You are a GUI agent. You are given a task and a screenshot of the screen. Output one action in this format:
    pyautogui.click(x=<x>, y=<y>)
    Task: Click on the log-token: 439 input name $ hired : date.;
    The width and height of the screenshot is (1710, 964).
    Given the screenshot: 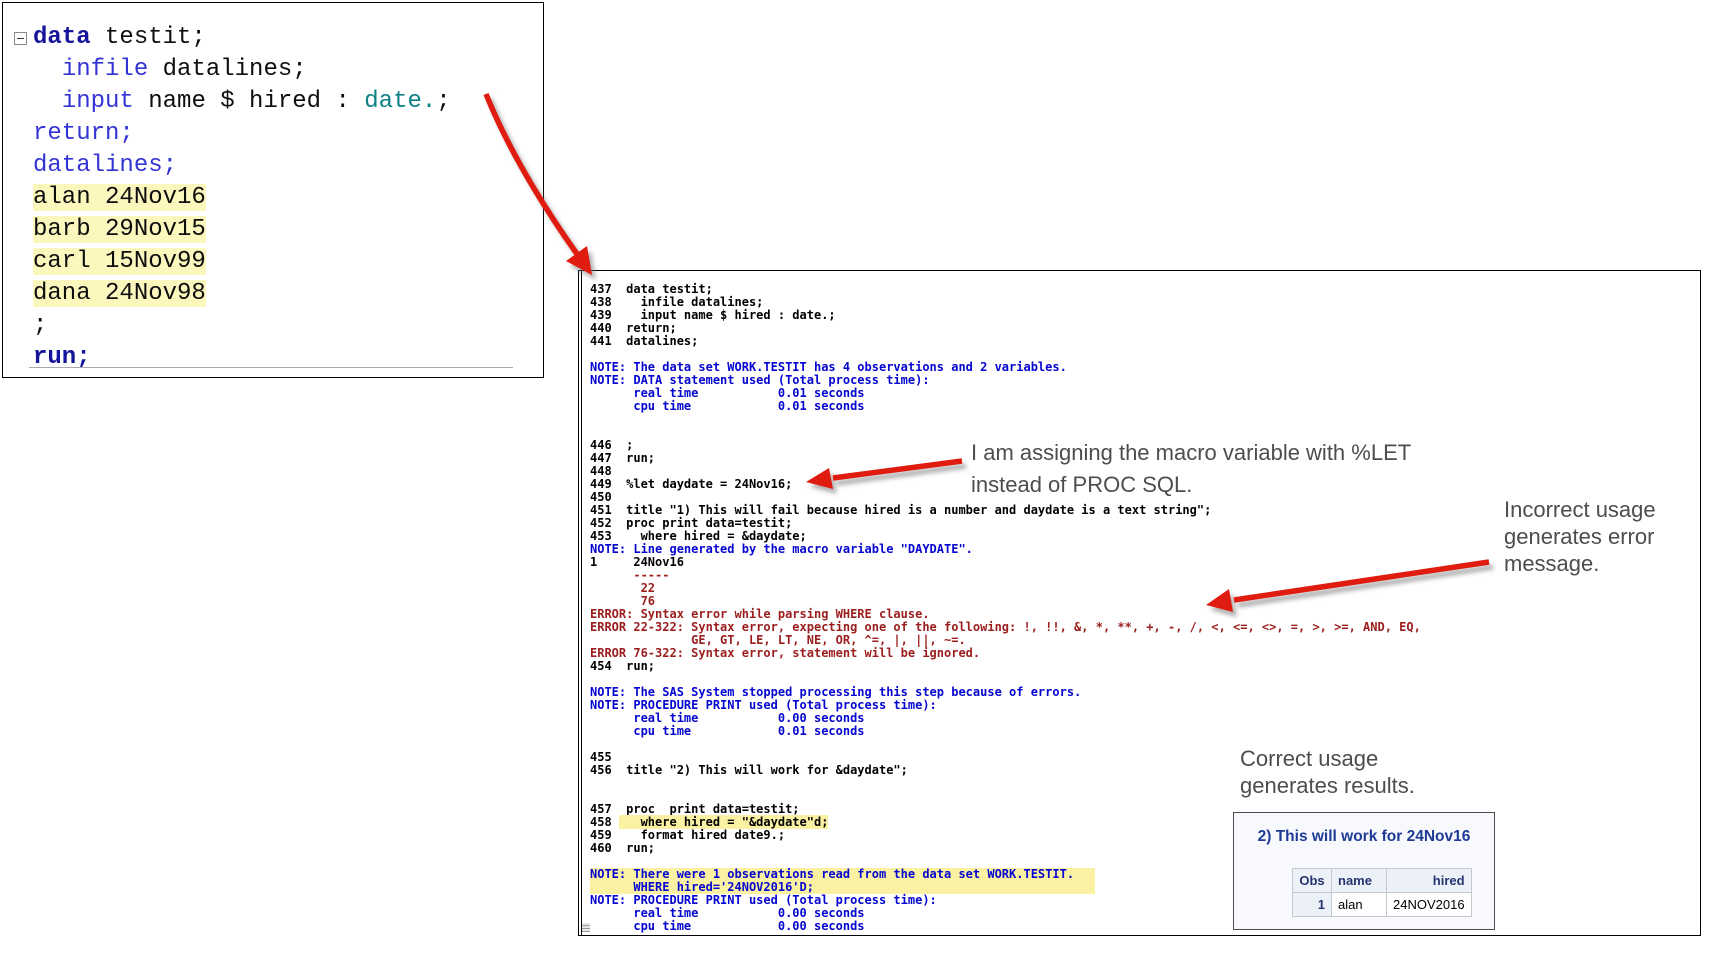 What is the action you would take?
    pyautogui.click(x=713, y=315)
    